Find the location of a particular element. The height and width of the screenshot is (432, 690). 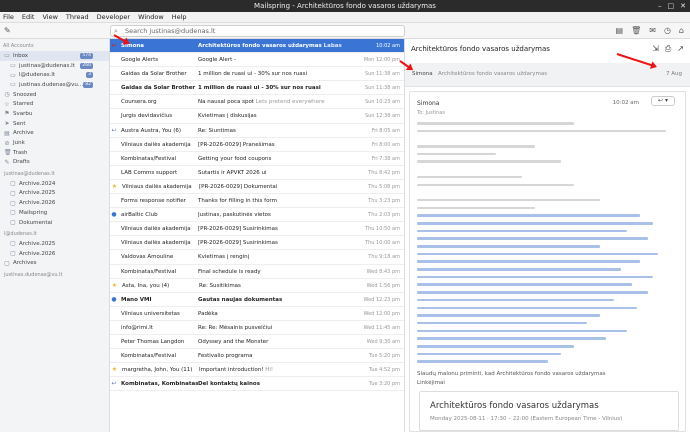

thread-row: Google Alerts Google Alert - Mon 12:00 pm is located at coordinates (257, 60).